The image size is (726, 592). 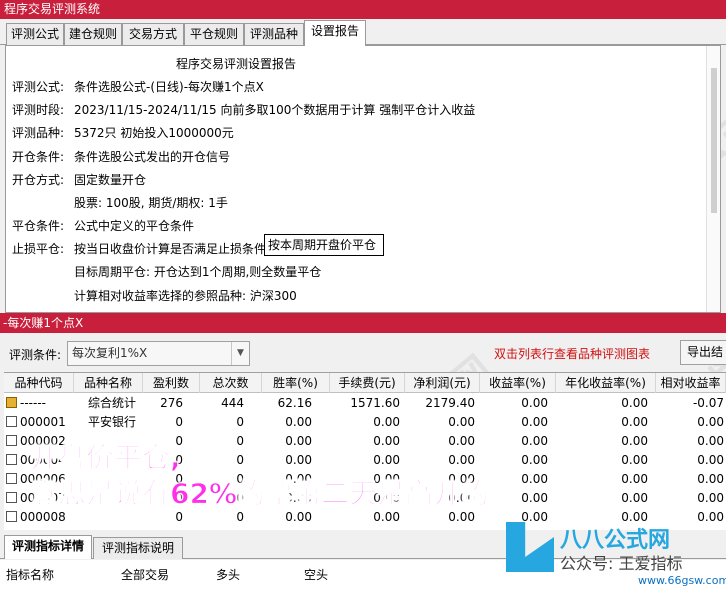 What do you see at coordinates (198, 272) in the screenshot?
I see `report-value: 目标周期平仓: 开仓达到1个周期,则全数量平仓` at bounding box center [198, 272].